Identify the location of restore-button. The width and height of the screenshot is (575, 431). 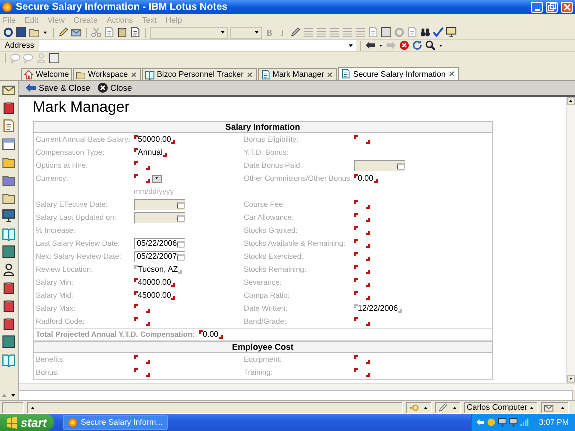
(552, 7).